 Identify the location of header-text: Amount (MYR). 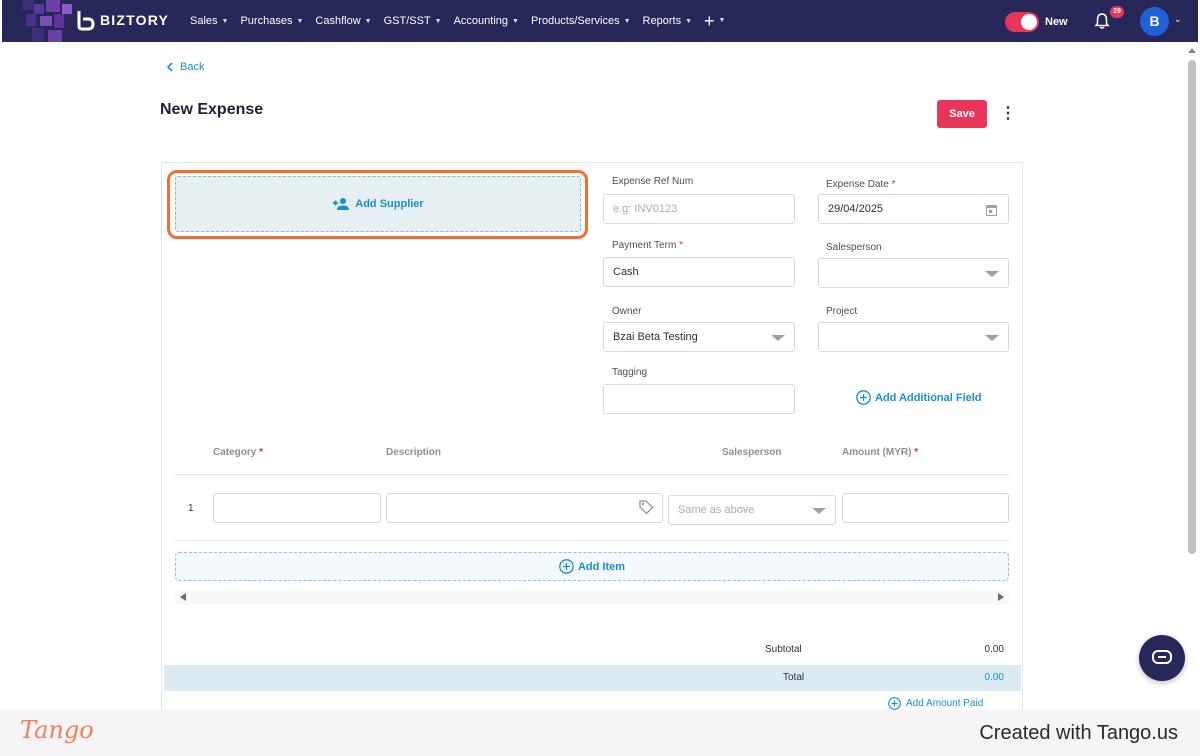
(877, 452).